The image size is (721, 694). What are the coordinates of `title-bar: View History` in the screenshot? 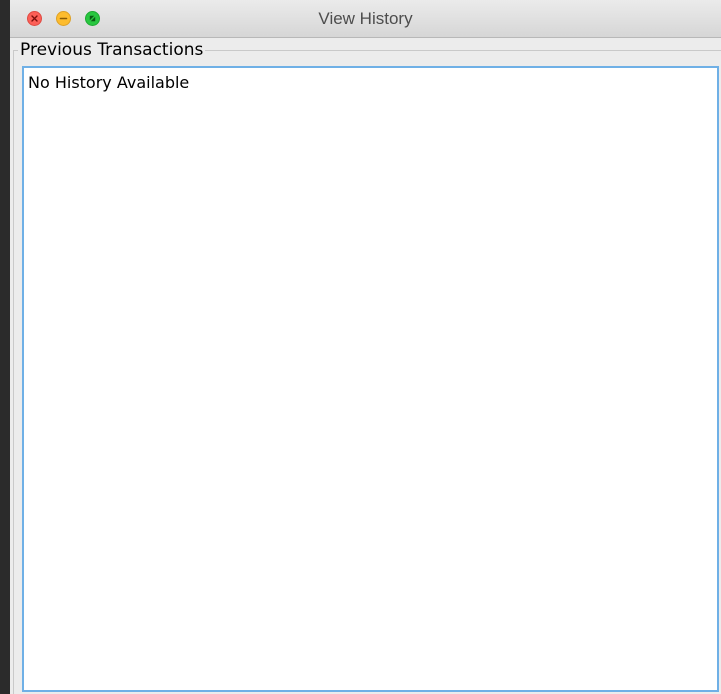 It's located at (365, 19).